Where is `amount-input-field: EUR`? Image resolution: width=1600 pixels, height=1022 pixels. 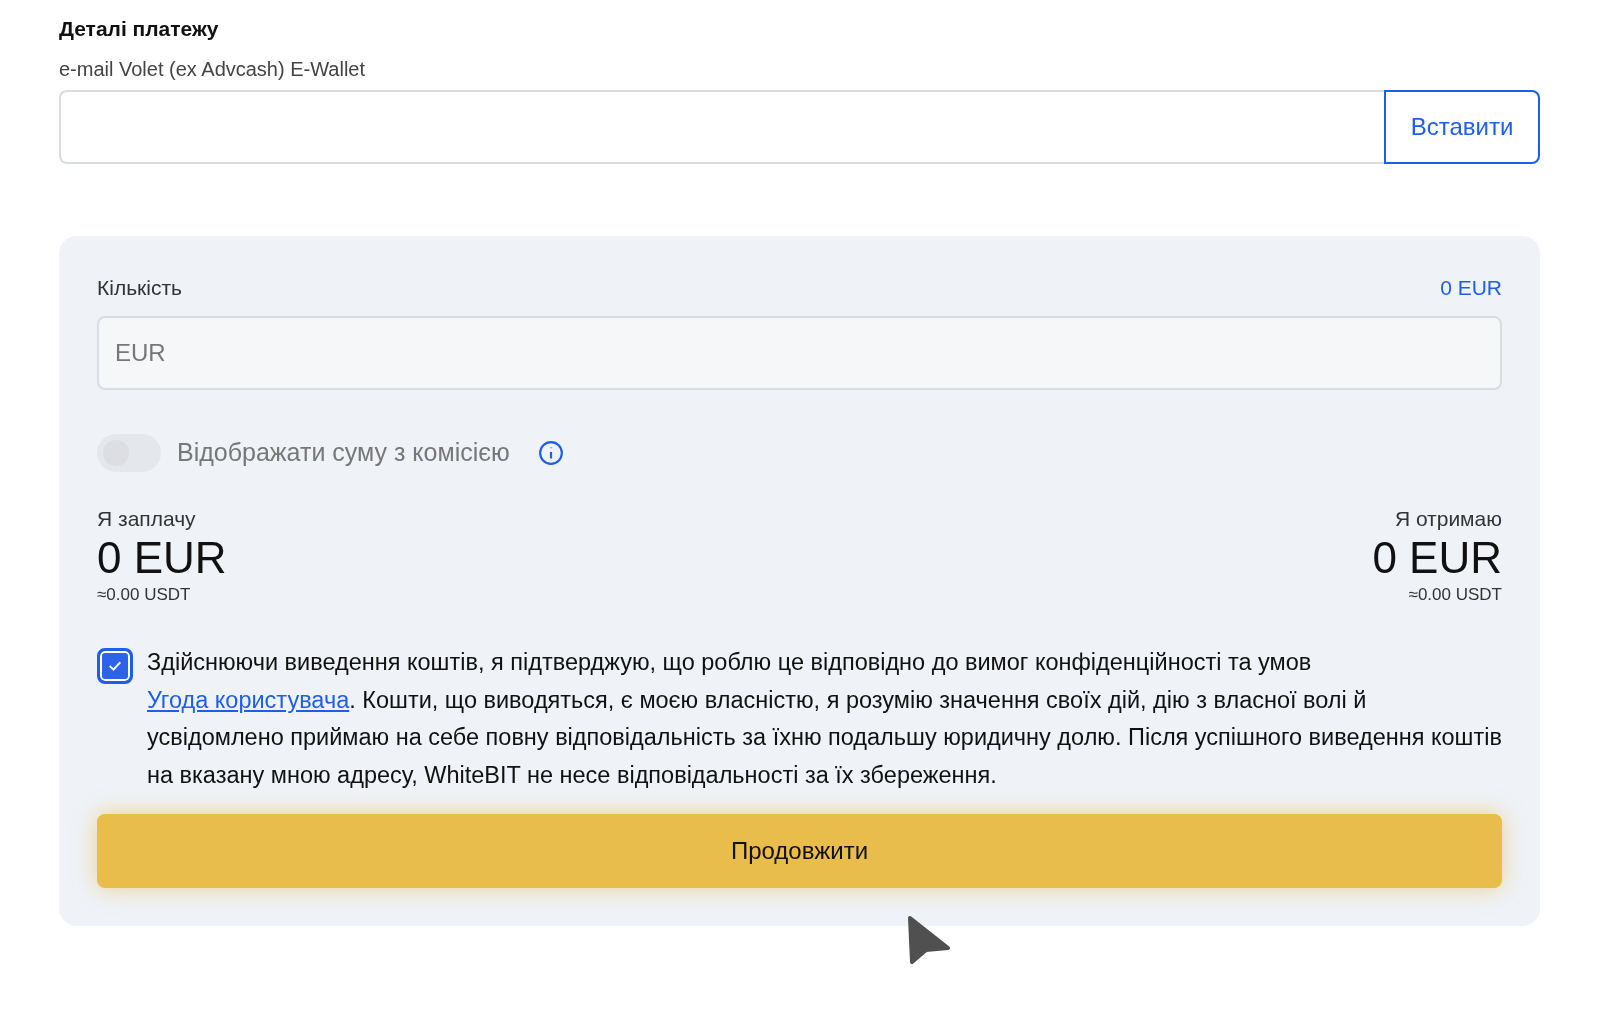
amount-input-field: EUR is located at coordinates (799, 353).